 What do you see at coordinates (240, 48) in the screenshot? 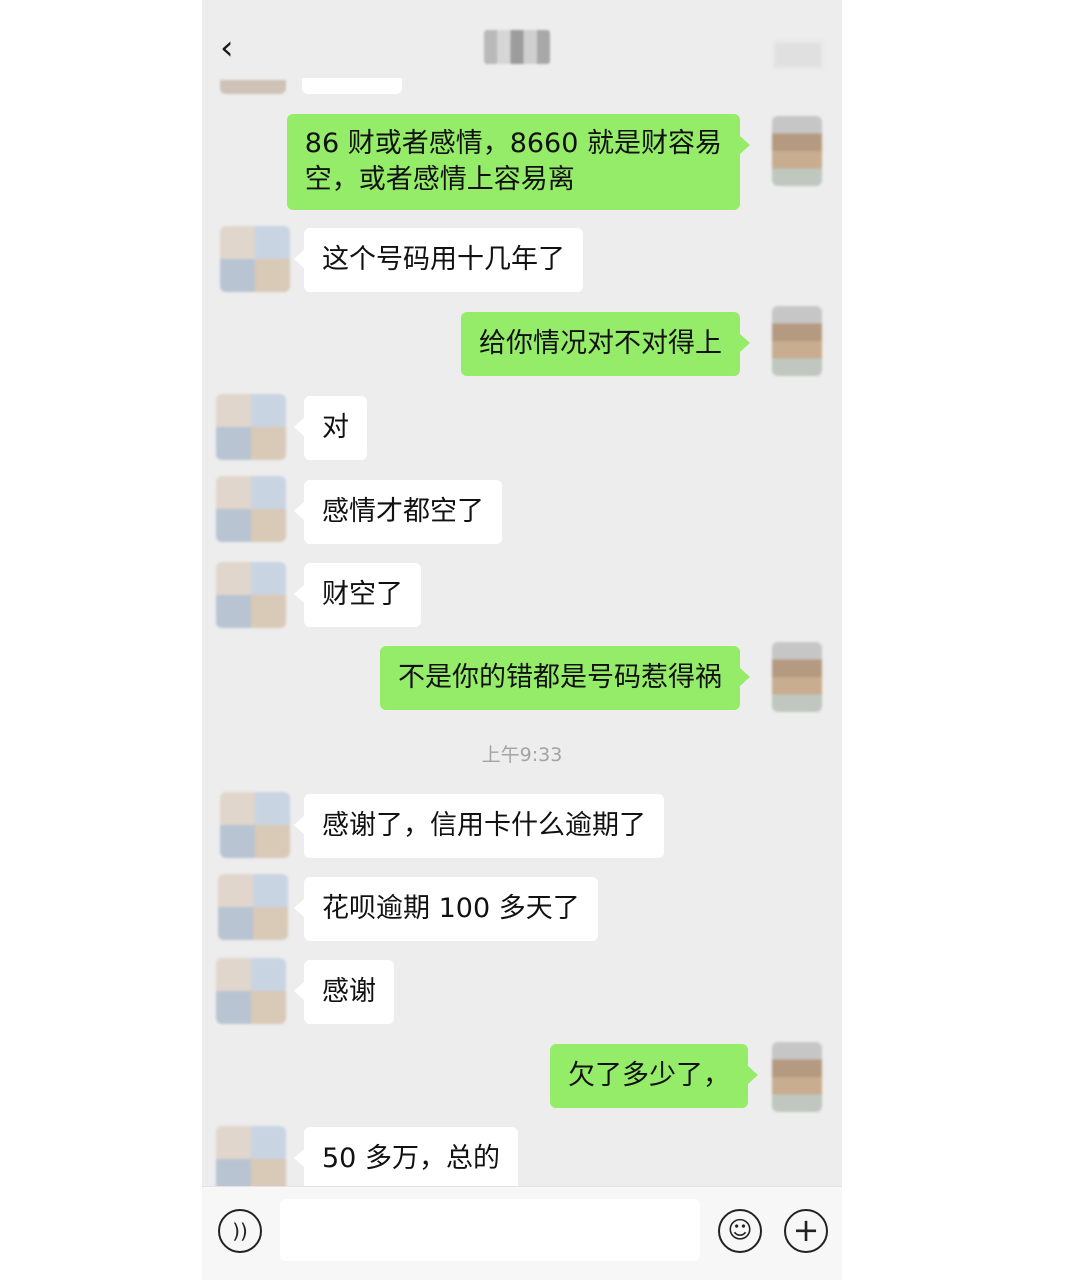
I see `back-icon: ‹` at bounding box center [240, 48].